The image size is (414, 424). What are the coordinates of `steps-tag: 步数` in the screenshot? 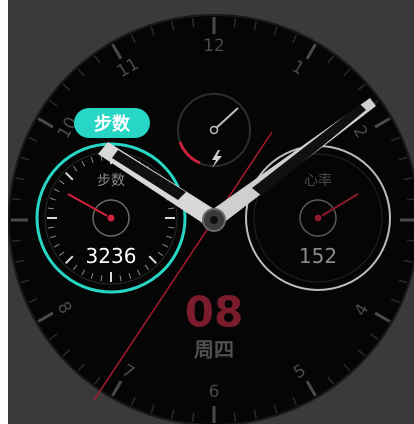 It's located at (112, 123).